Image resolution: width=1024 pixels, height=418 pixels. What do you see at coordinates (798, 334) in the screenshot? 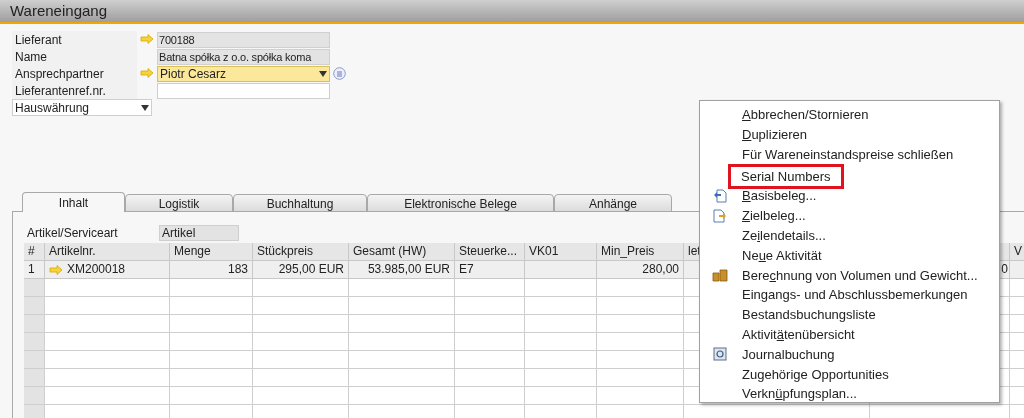
I see `menu-item: Aktivitätenübersicht` at bounding box center [798, 334].